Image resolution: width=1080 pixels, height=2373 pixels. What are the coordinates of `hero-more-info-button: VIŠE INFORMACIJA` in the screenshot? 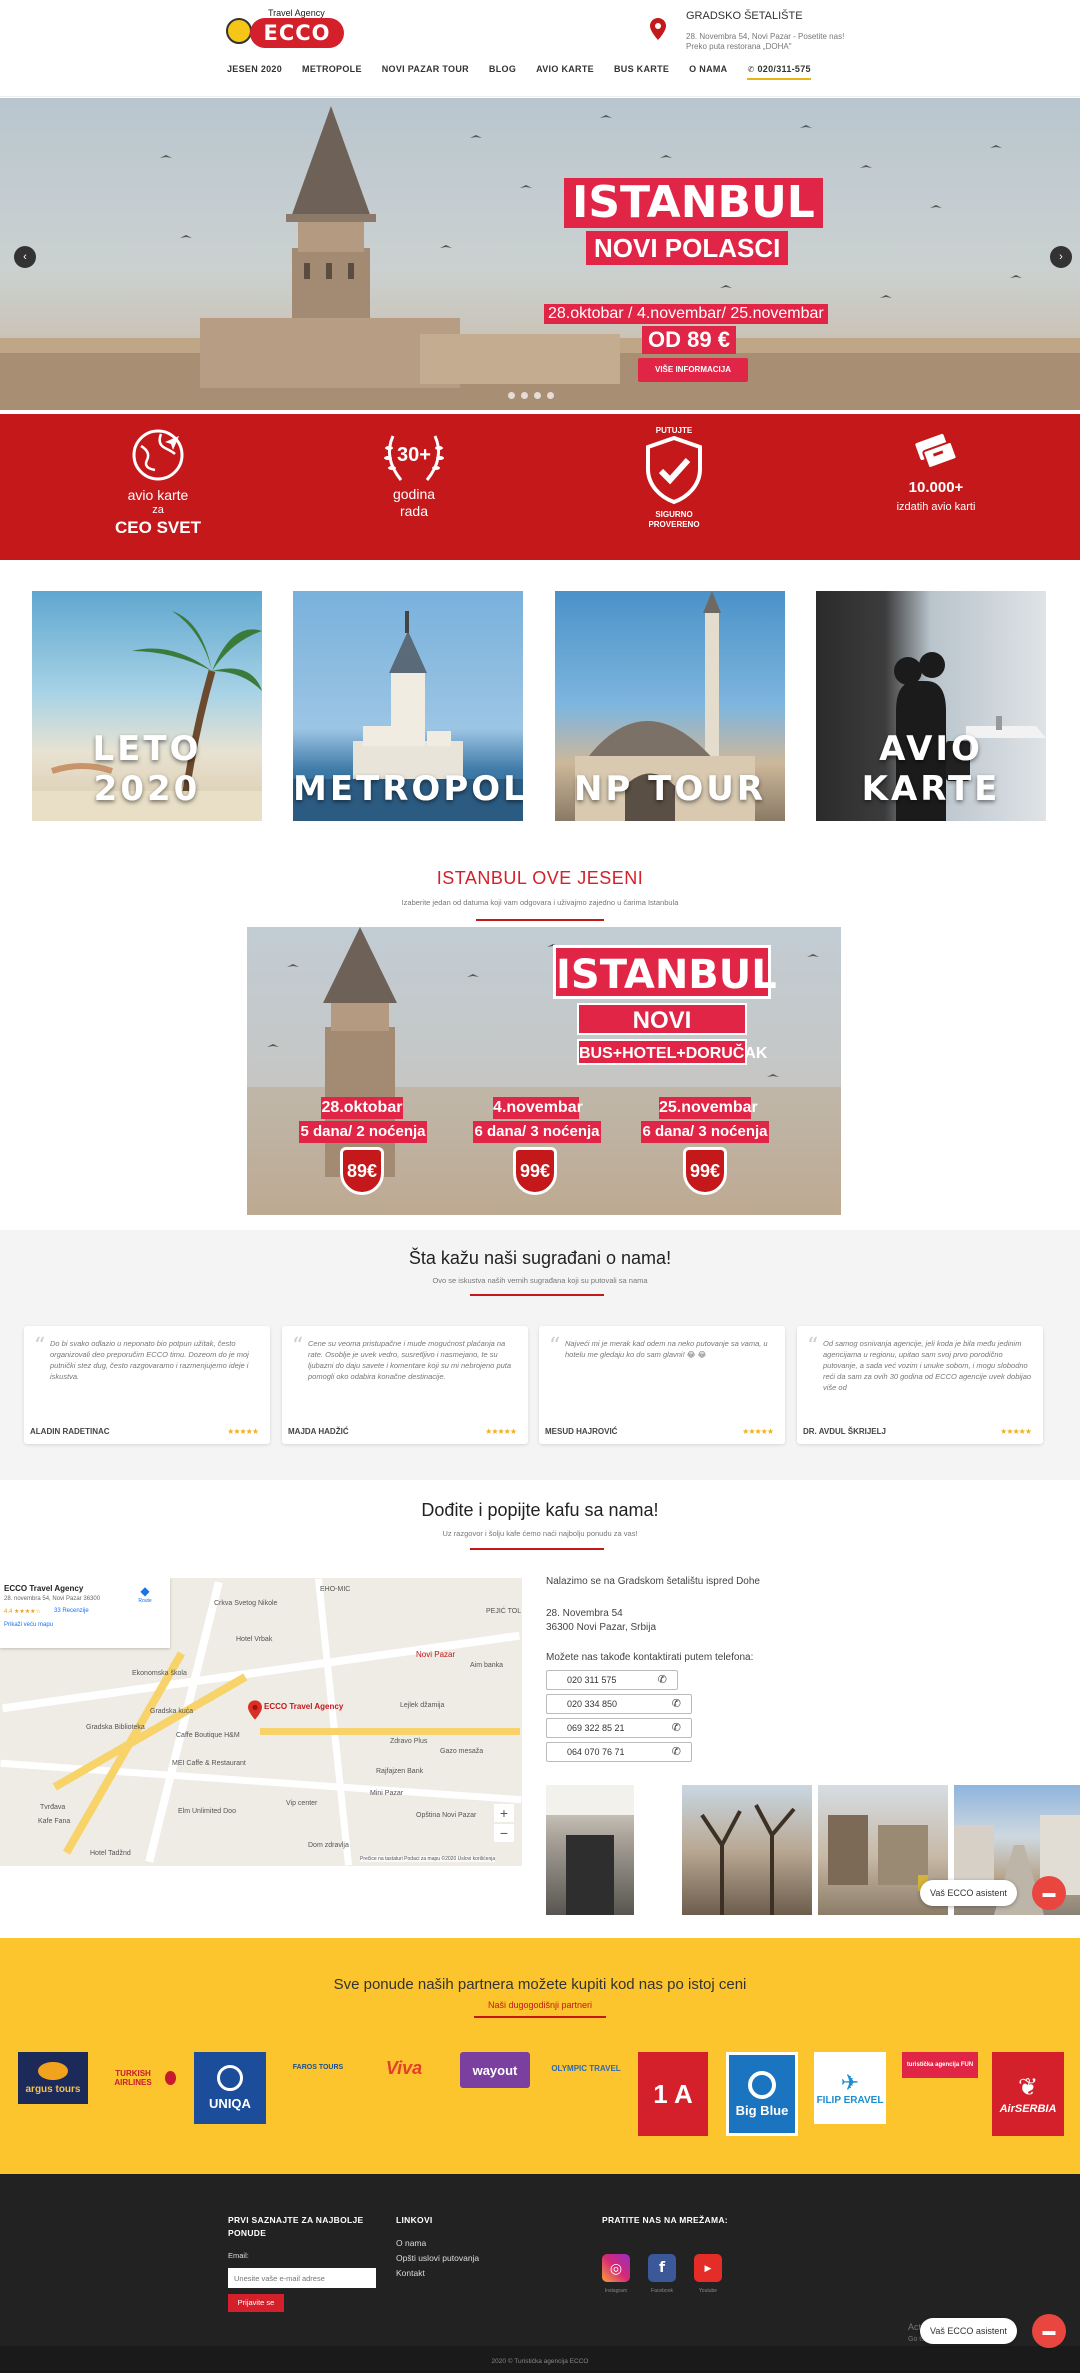 It's located at (693, 370).